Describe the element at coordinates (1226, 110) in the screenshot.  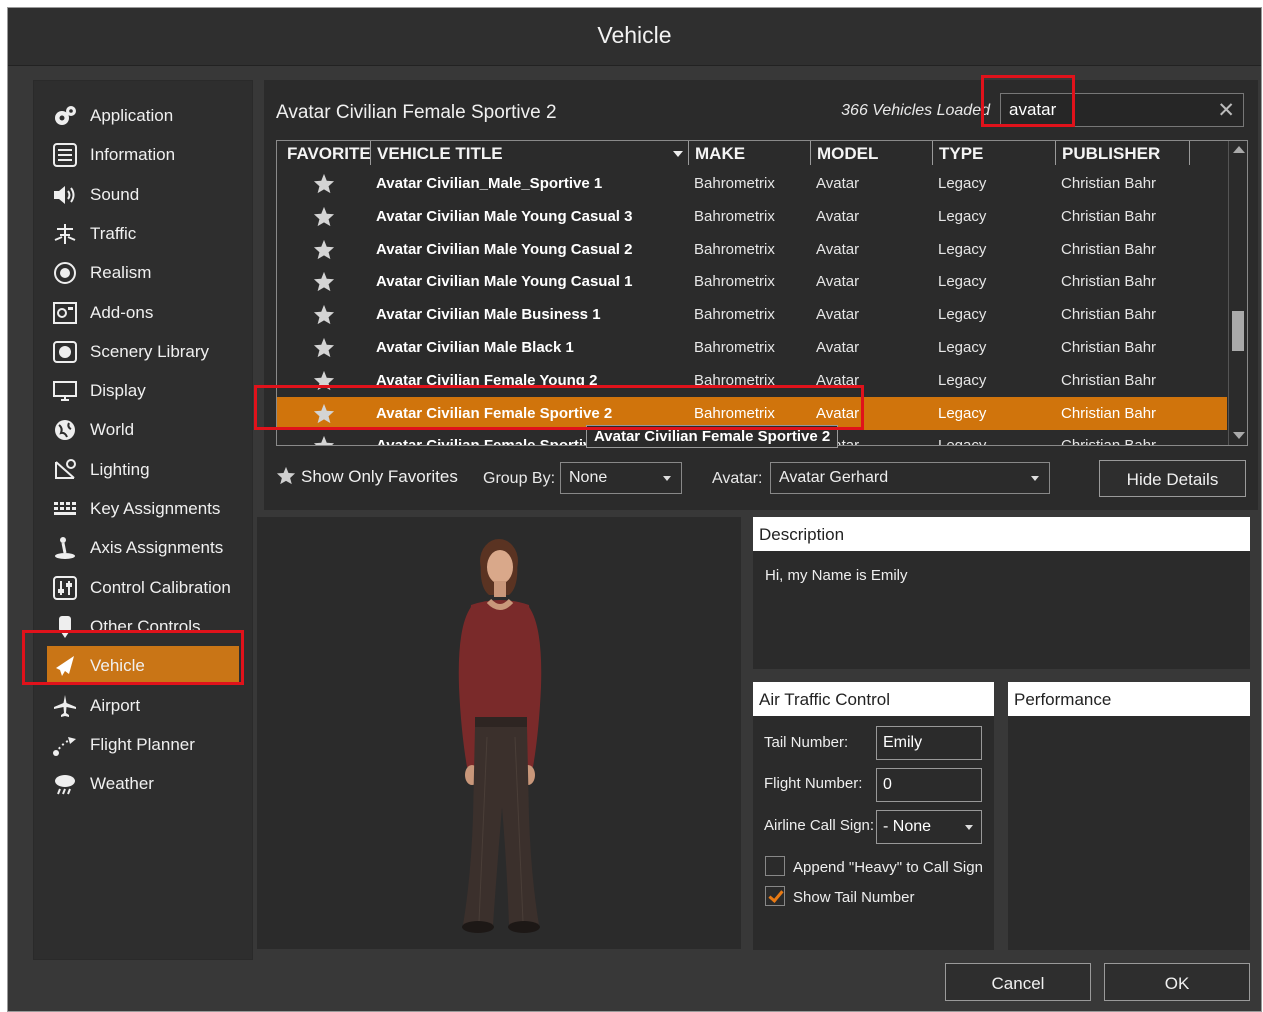
I see `clear-search-icon: ✕` at that location.